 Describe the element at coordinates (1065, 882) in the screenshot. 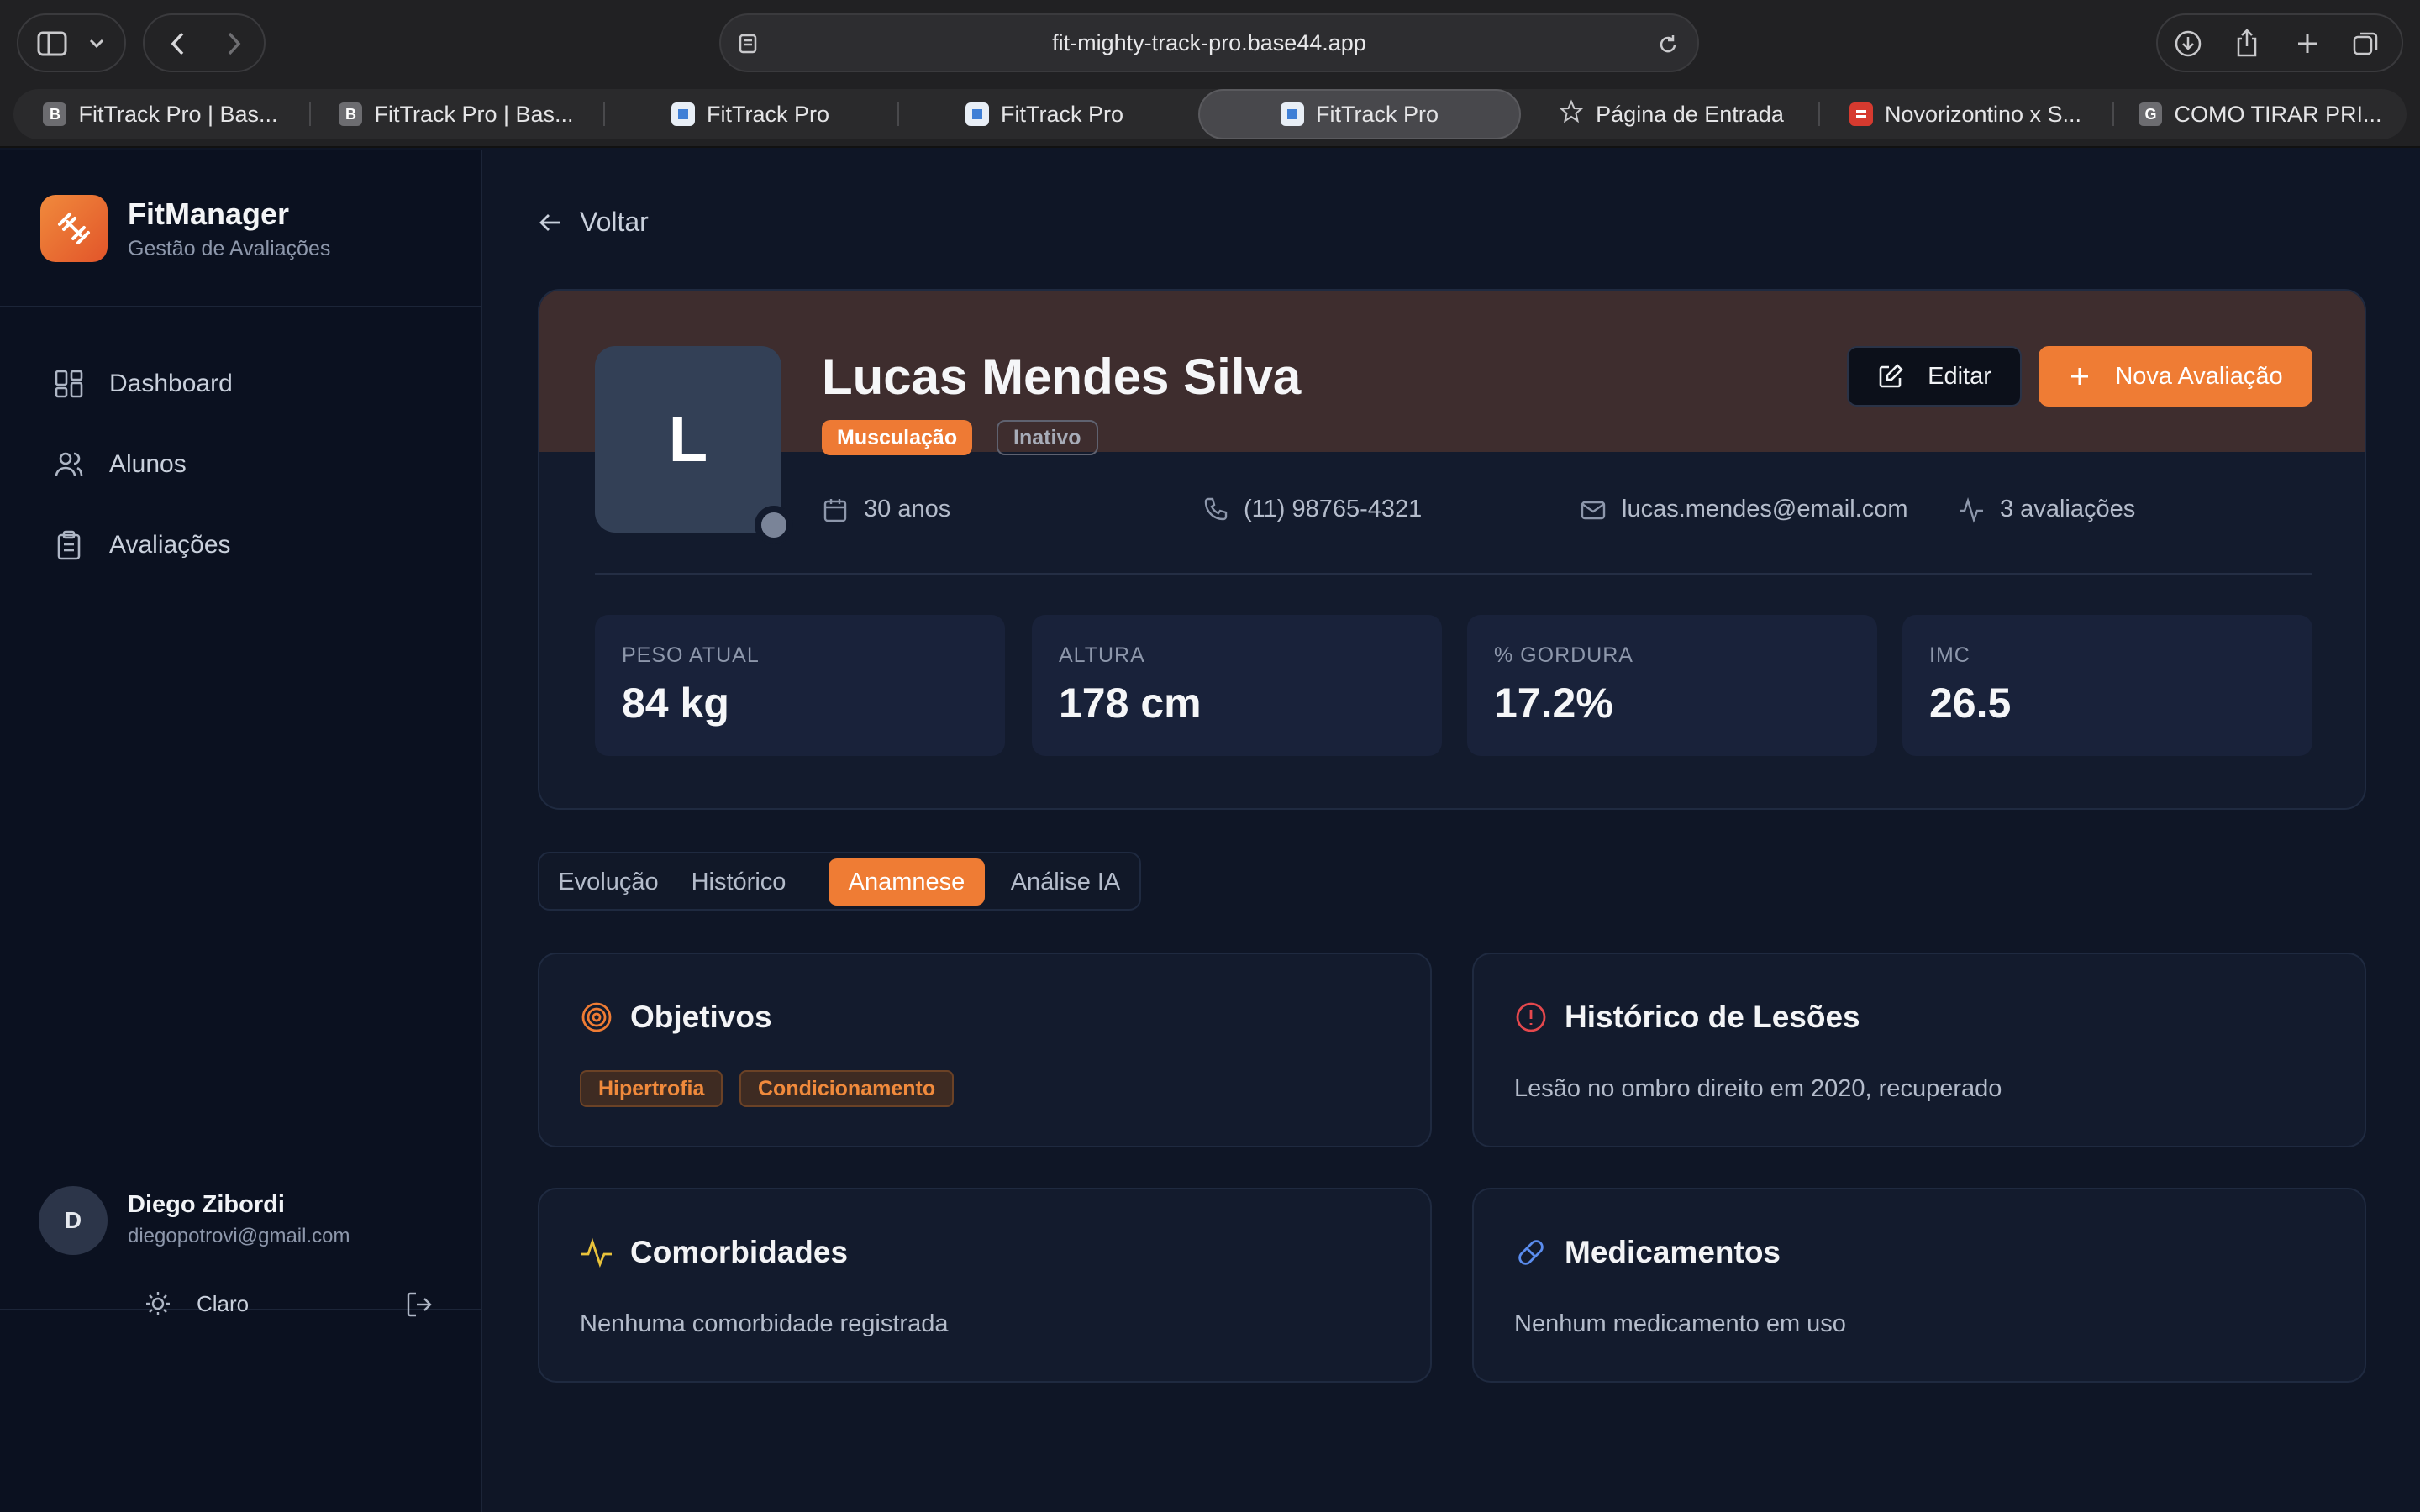

I see `tab-analise-ia: Análise IA` at that location.